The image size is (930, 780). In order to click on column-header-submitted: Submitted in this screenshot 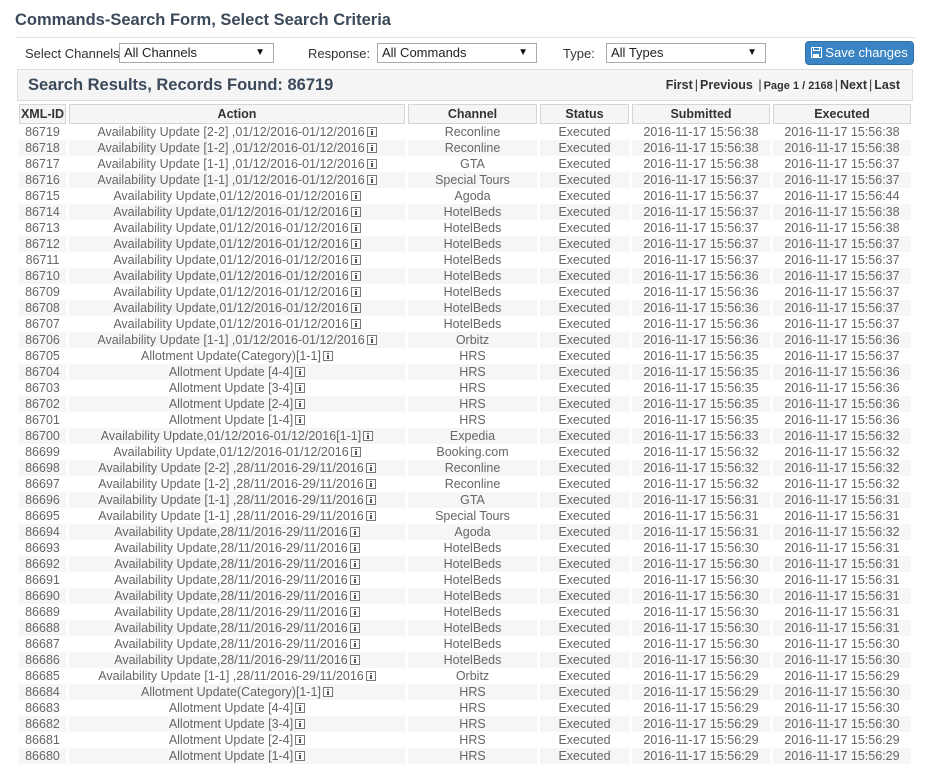, I will do `click(701, 114)`.